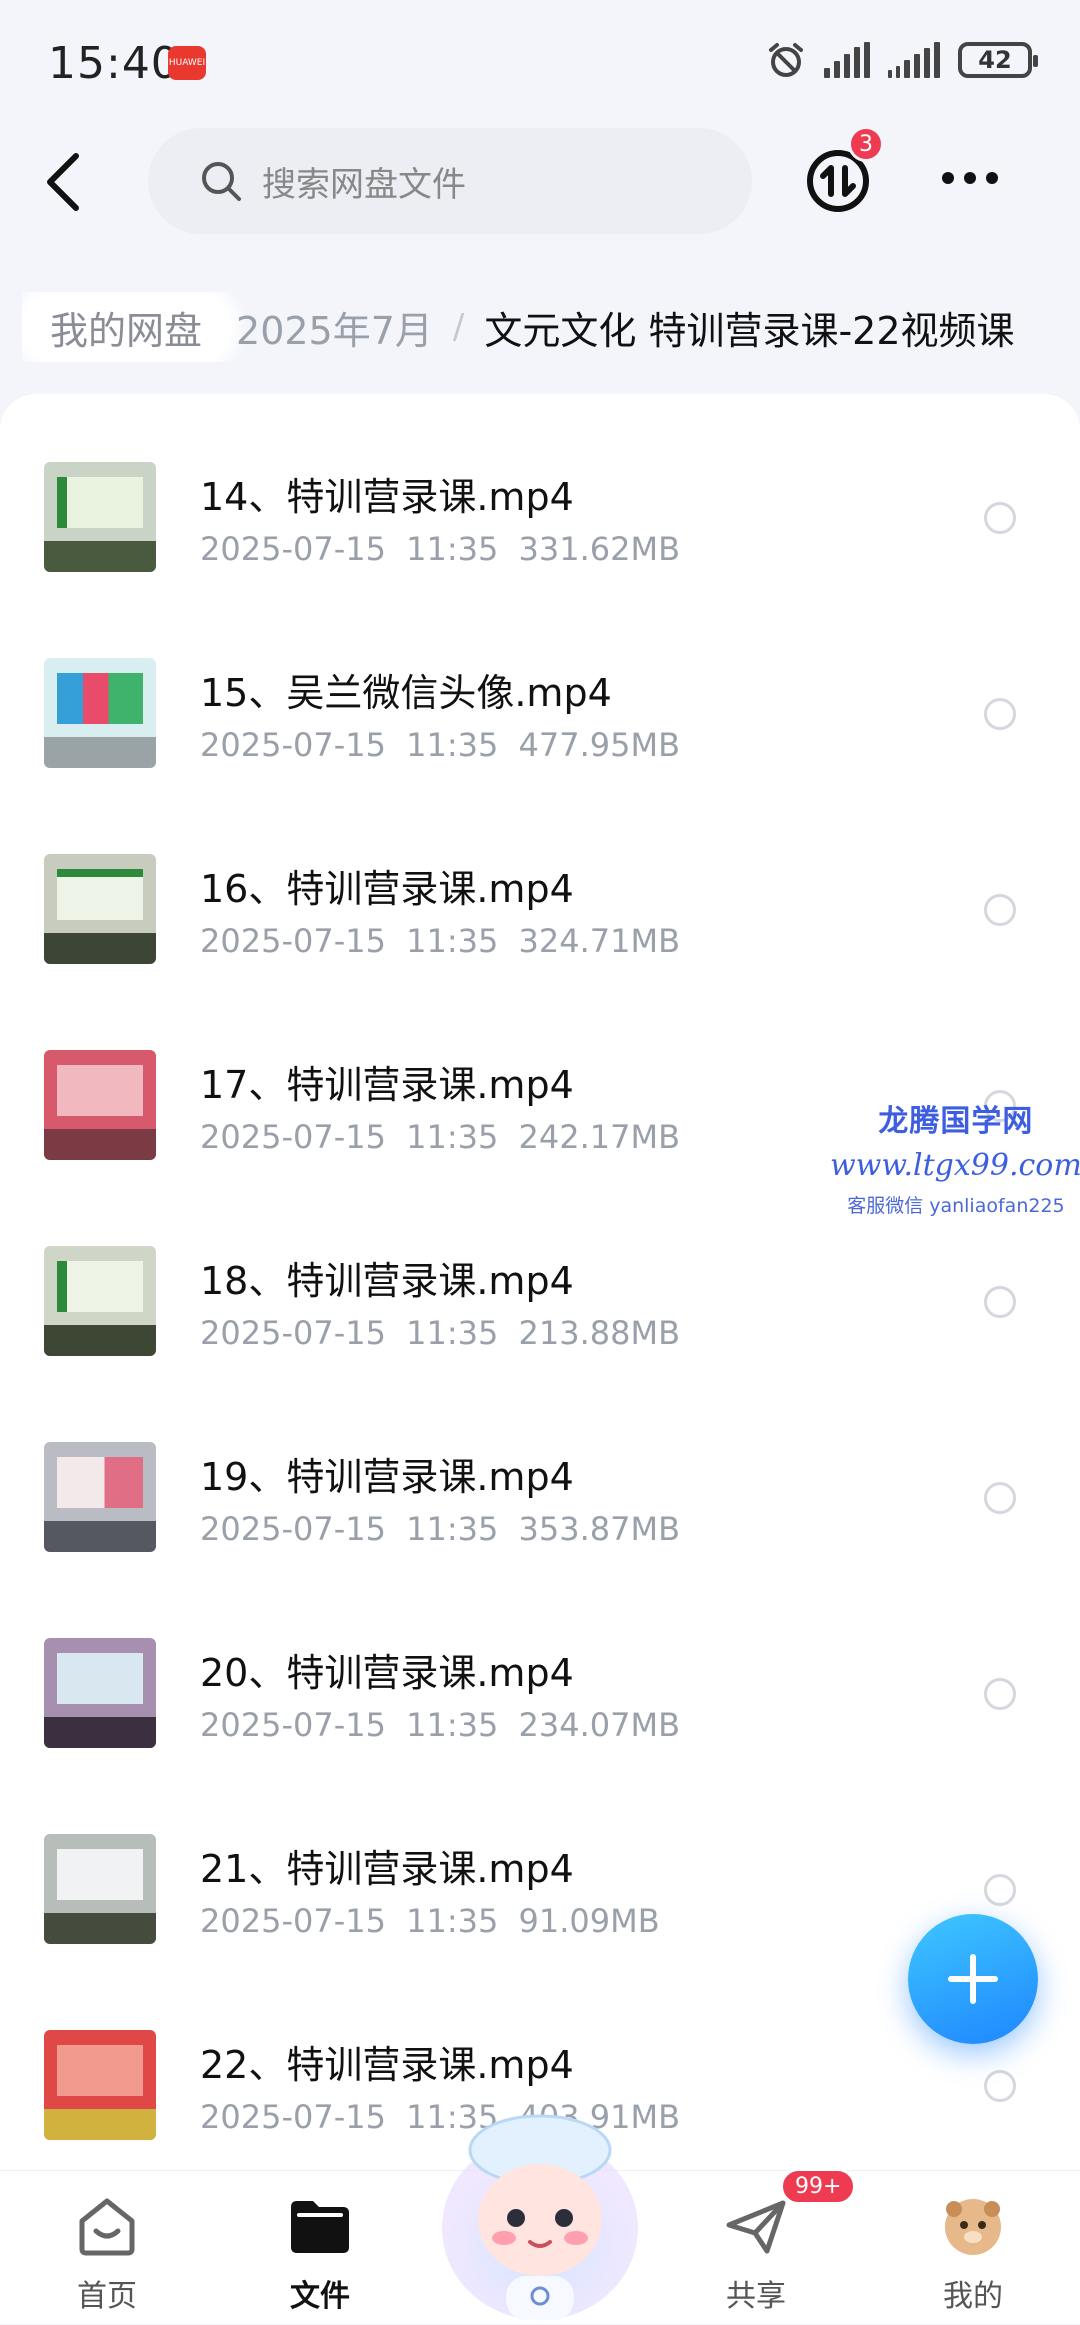 The width and height of the screenshot is (1080, 2325). What do you see at coordinates (786, 60) in the screenshot?
I see `alarm-icon` at bounding box center [786, 60].